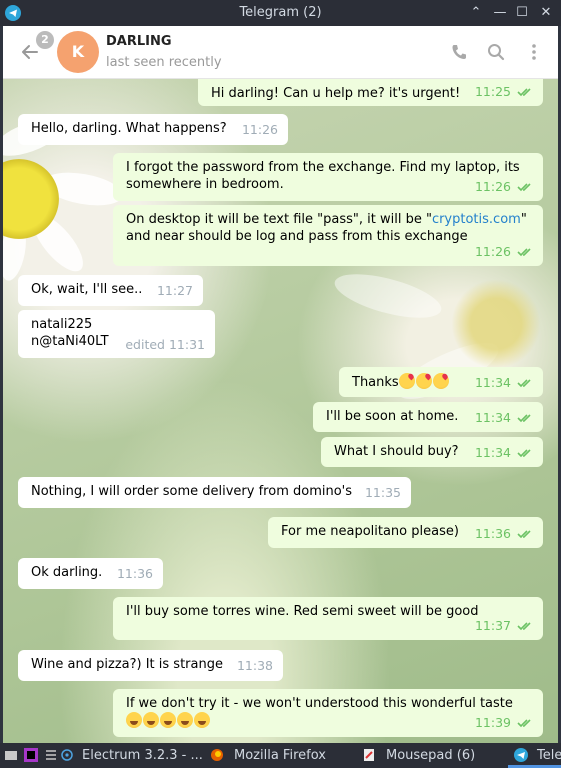  Describe the element at coordinates (504, 92) in the screenshot. I see `message-time: 11:25` at that location.